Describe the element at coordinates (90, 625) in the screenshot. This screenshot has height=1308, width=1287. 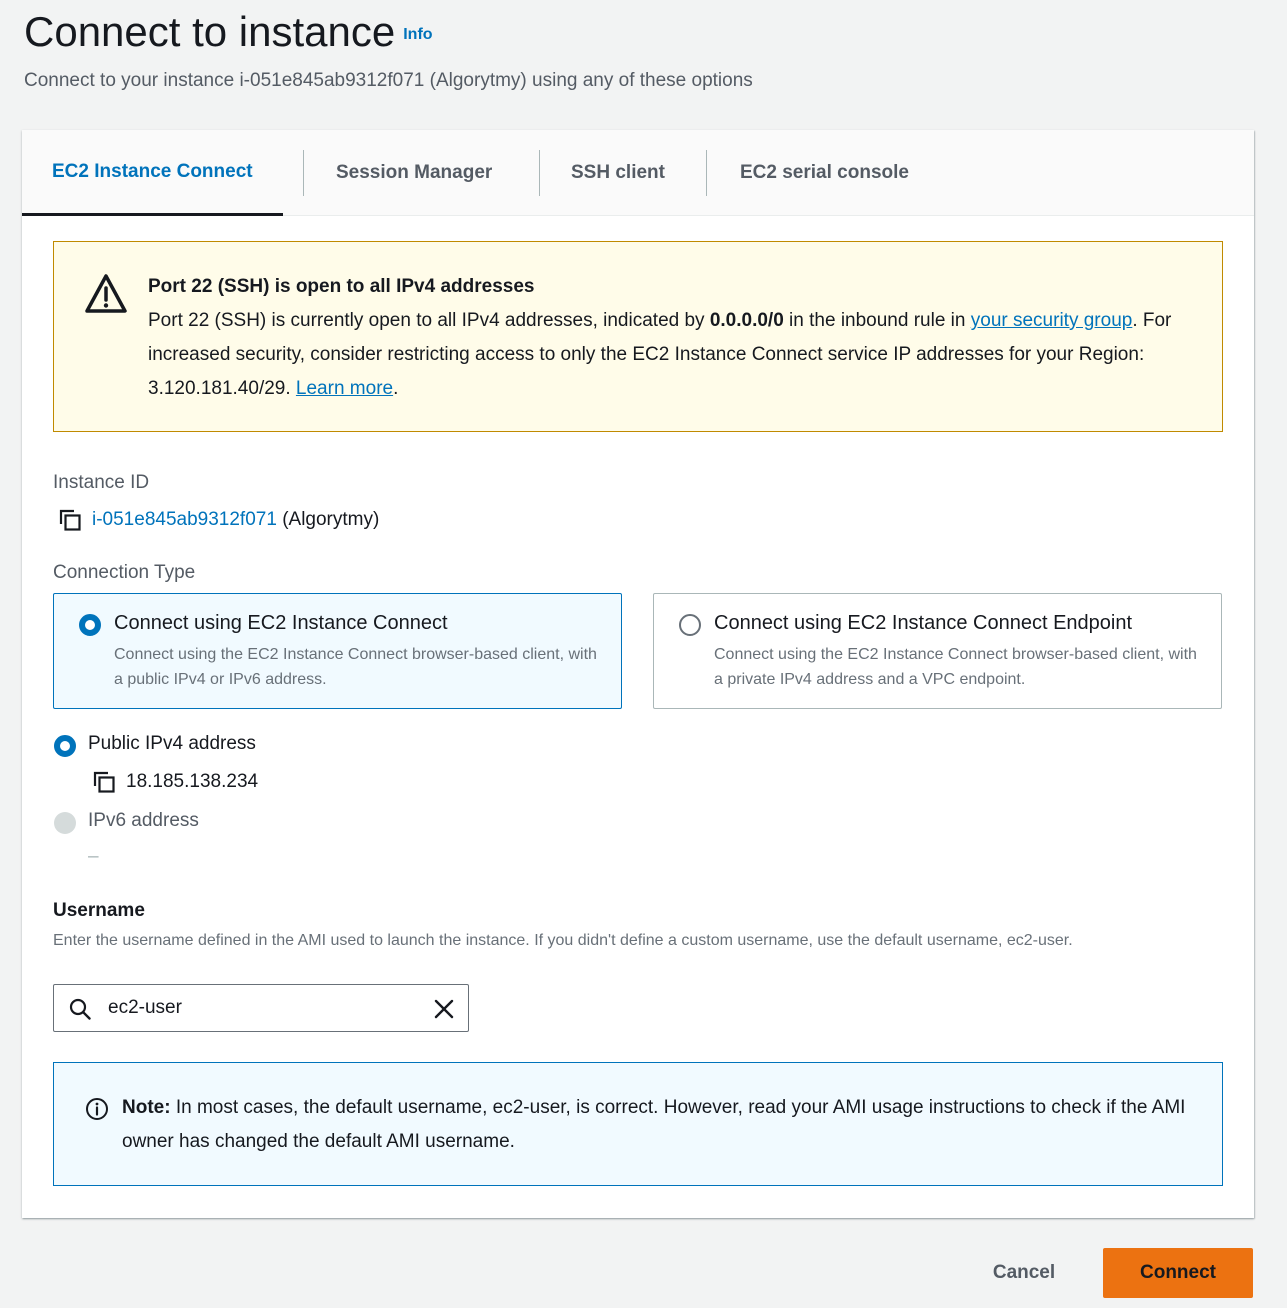
I see `radio-ec2-instance-connect` at that location.